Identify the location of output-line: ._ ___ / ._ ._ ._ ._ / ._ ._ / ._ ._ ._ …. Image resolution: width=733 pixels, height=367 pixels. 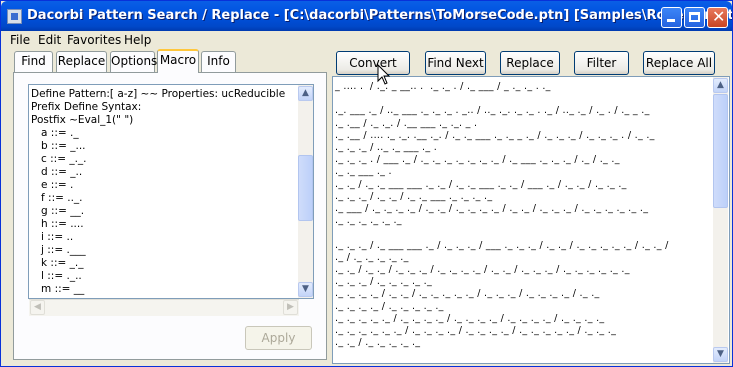
(492, 208).